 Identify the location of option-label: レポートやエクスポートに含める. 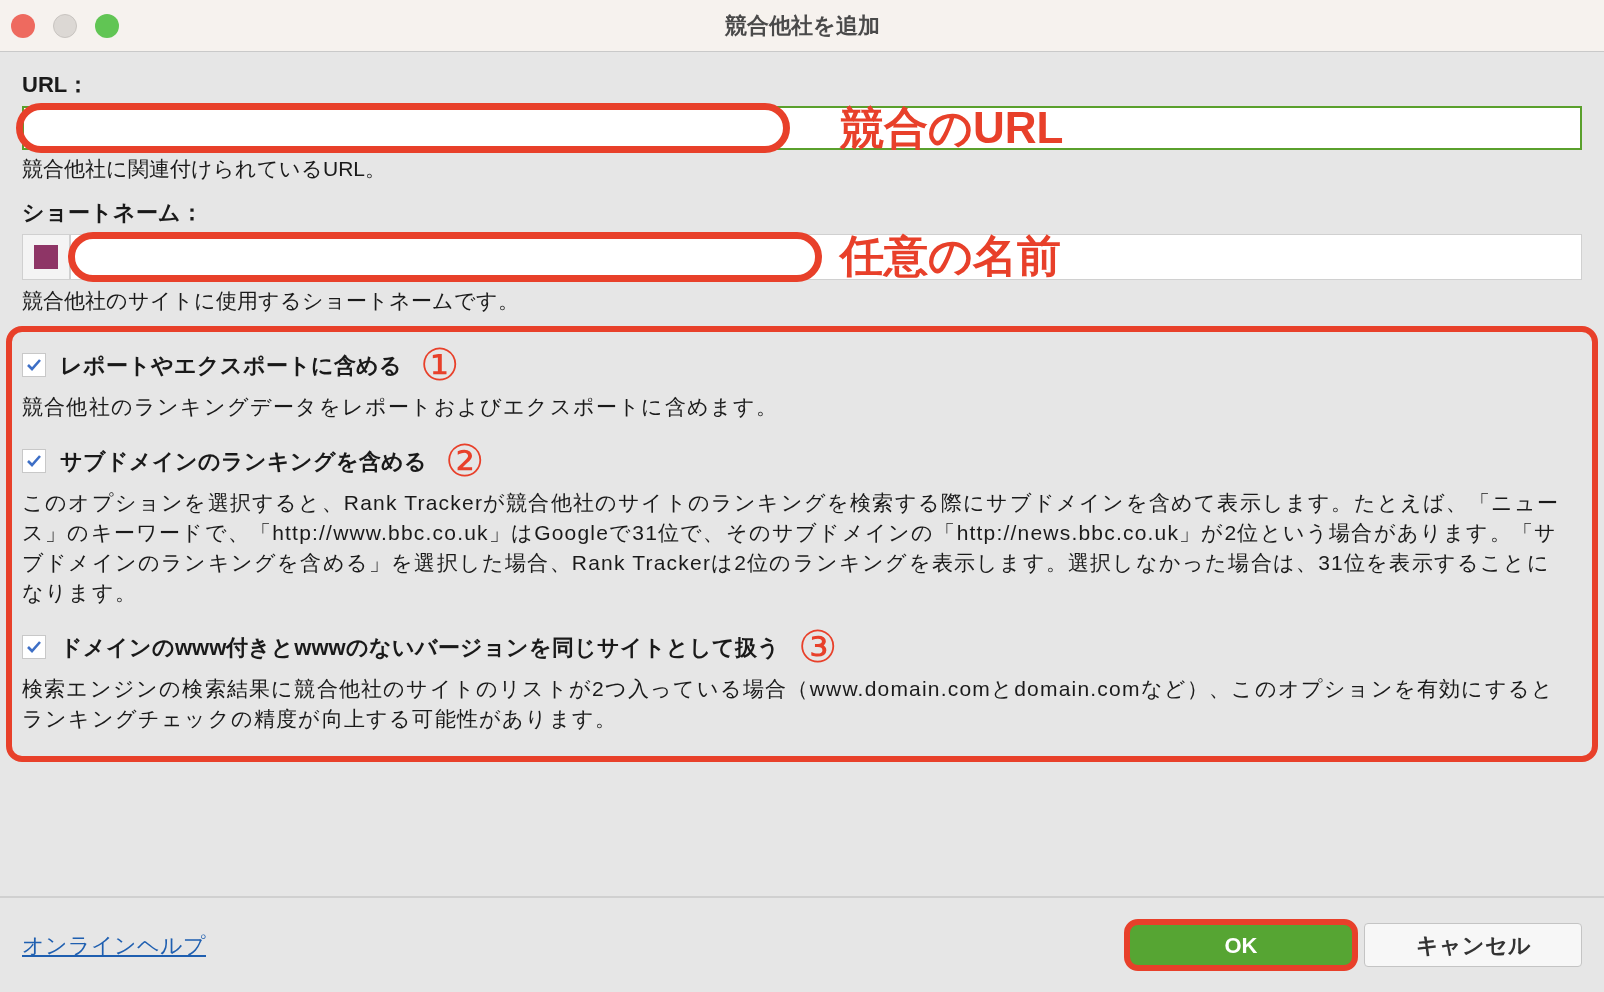
(231, 365).